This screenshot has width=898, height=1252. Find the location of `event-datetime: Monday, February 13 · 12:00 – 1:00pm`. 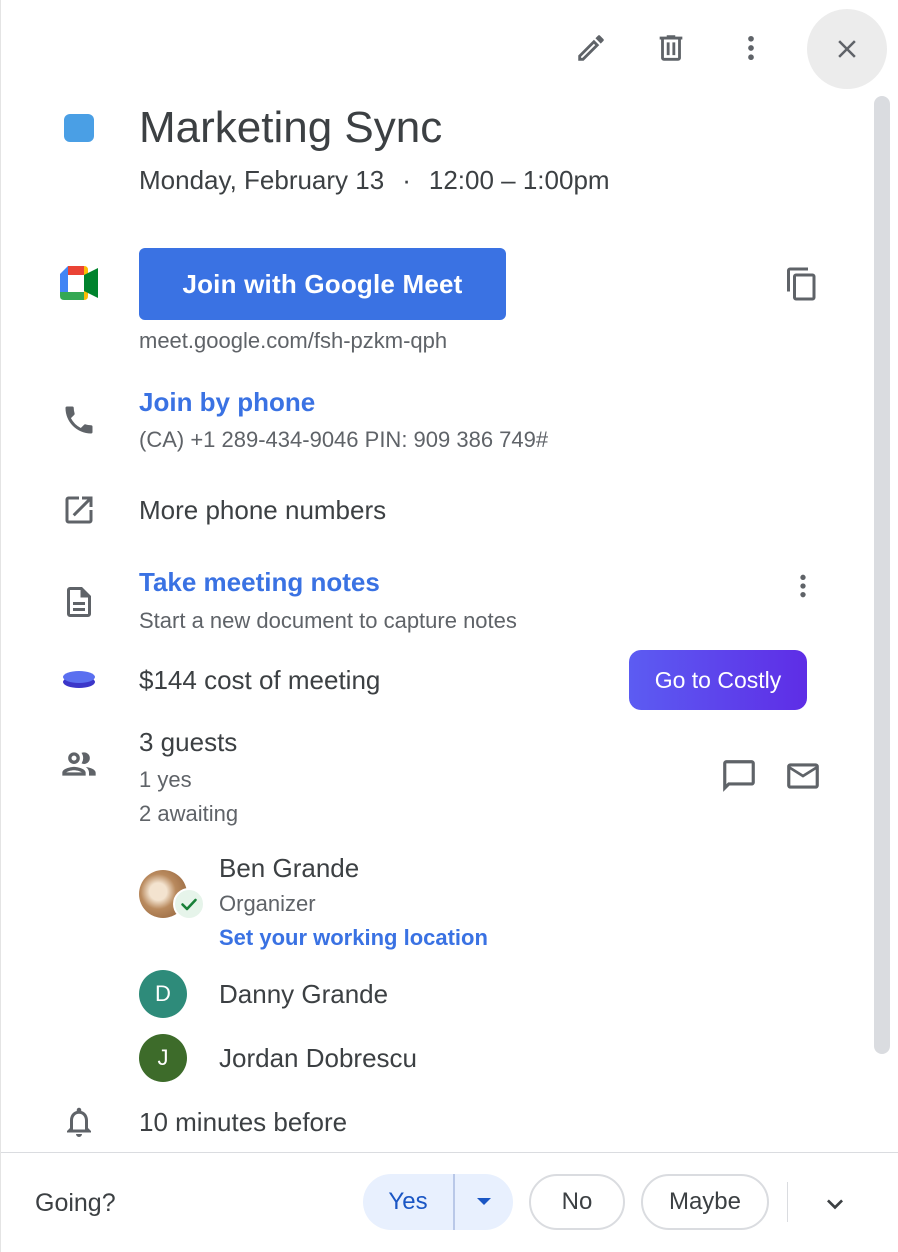

event-datetime: Monday, February 13 · 12:00 – 1:00pm is located at coordinates (374, 180).